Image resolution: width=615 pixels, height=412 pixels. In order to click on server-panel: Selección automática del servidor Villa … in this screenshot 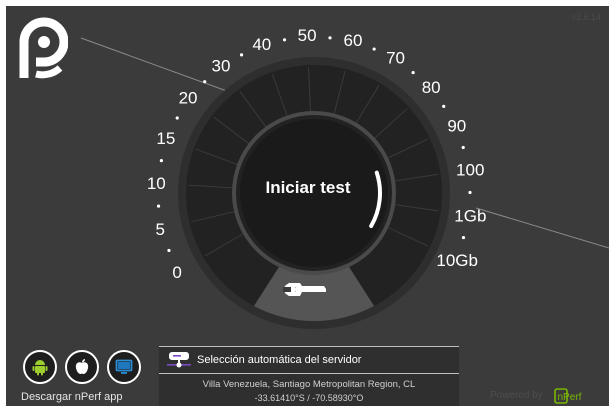, I will do `click(309, 376)`.